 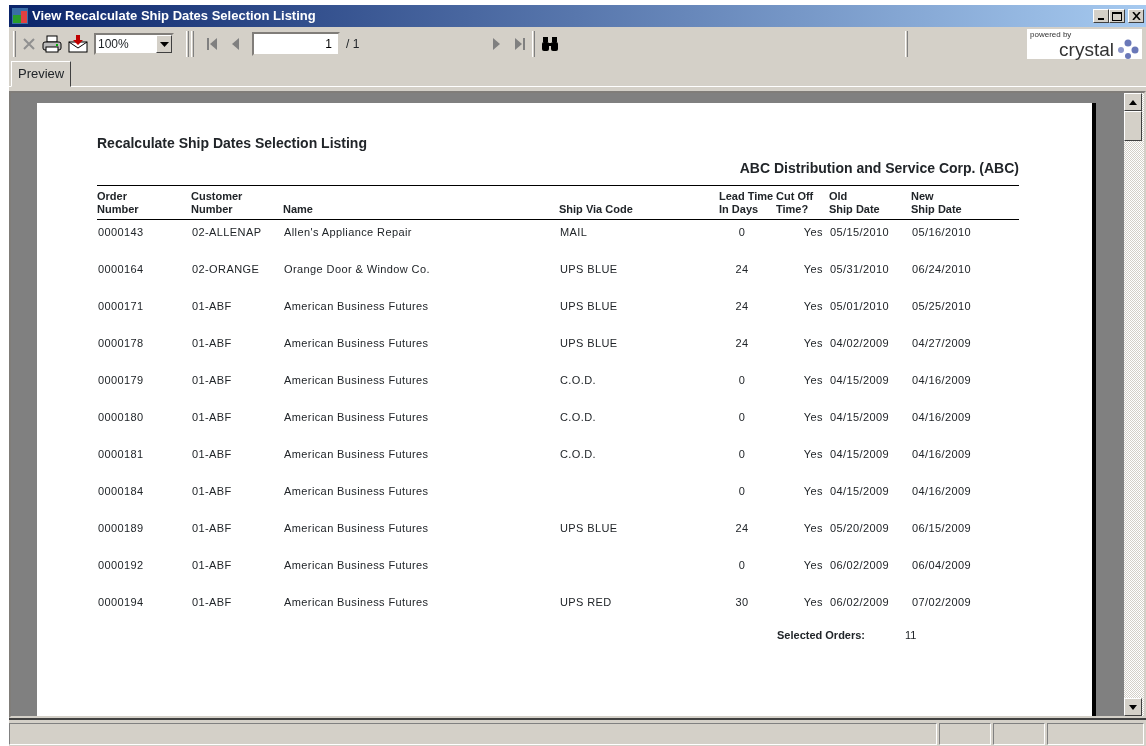 I want to click on column-header: Old Ship Date, so click(x=854, y=203).